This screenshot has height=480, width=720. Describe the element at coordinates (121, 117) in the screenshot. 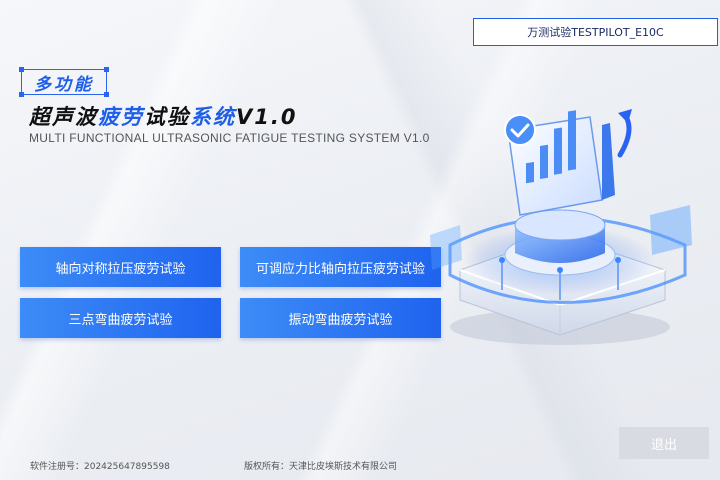

I see `title-part-fatigue: 疲劳` at that location.